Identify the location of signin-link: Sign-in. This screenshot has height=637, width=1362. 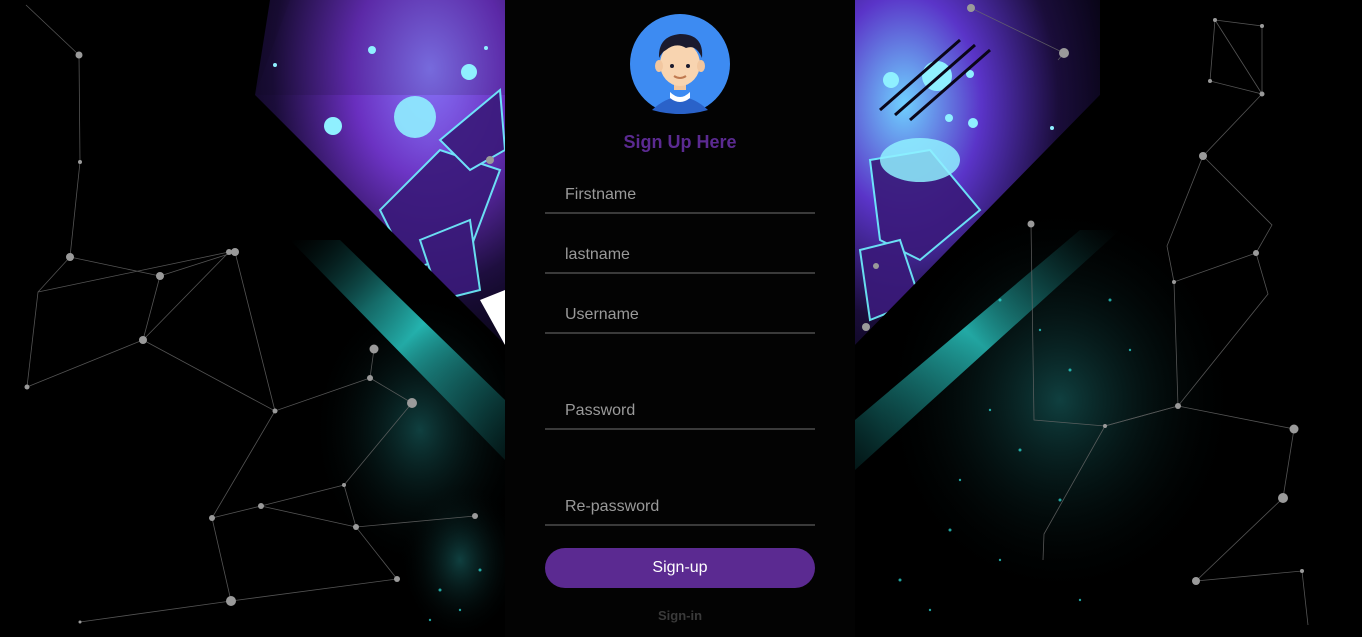
(680, 615).